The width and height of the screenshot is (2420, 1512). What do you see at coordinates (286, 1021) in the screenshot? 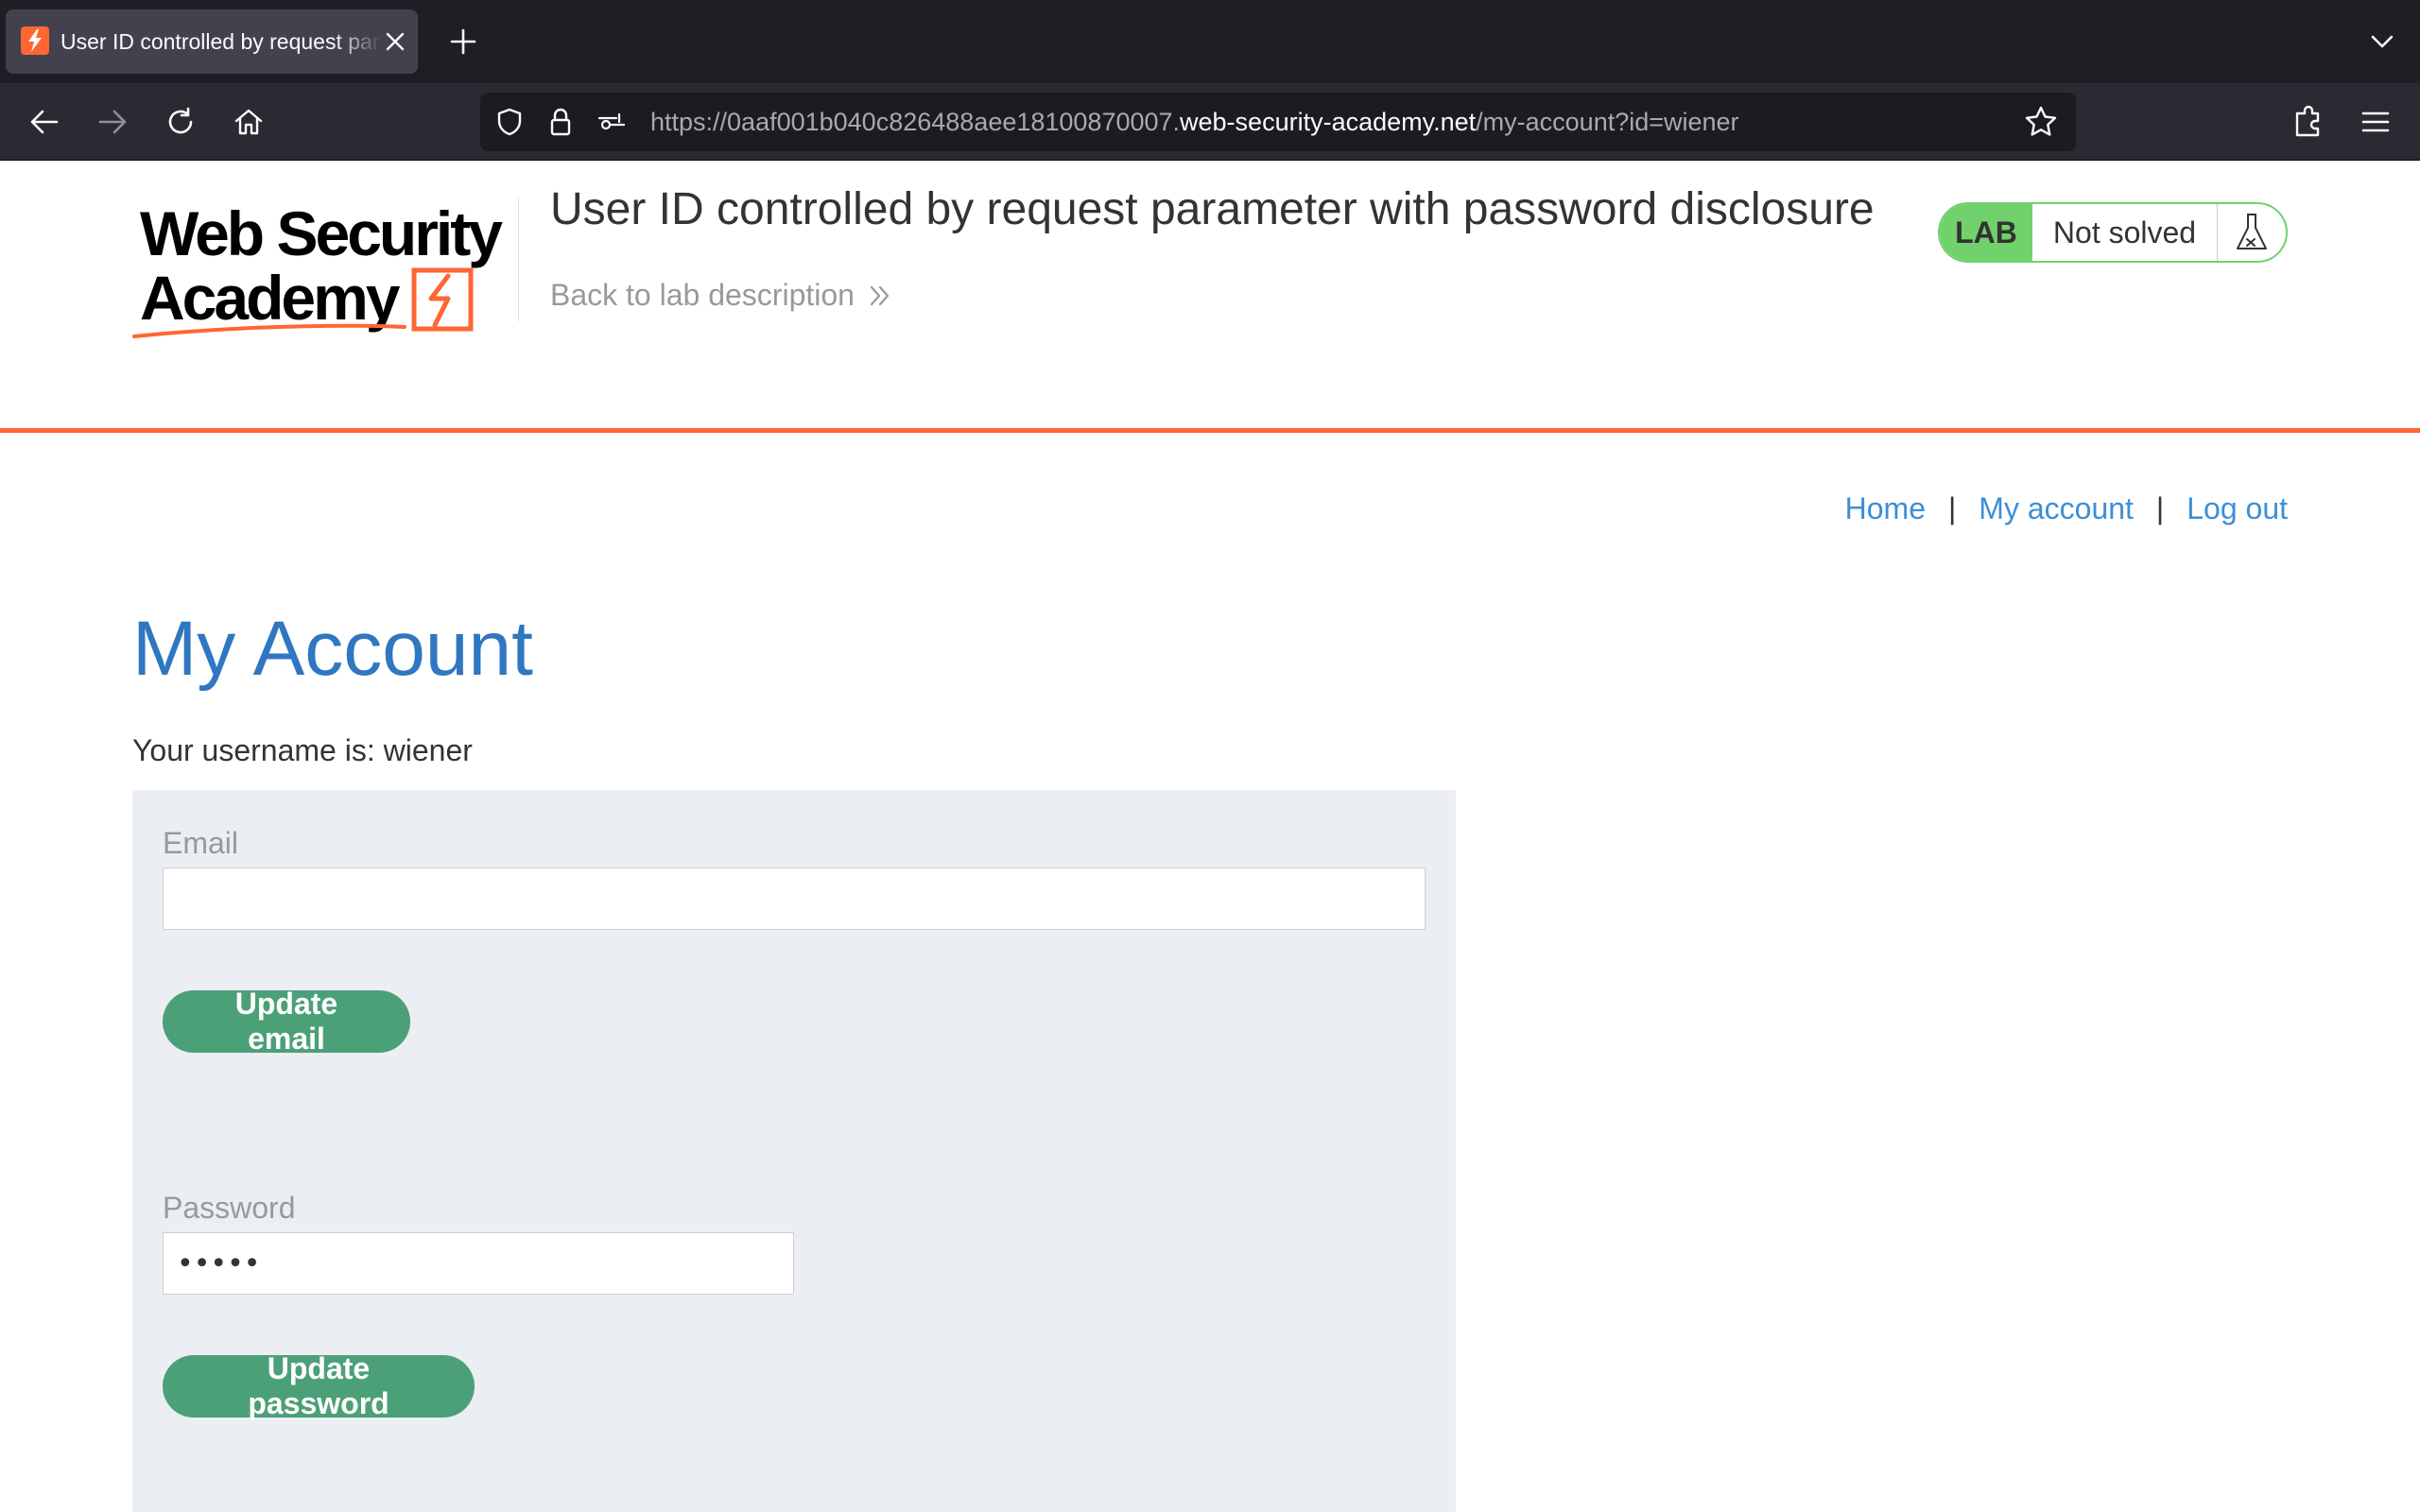
I see `update-email-button: Update email` at bounding box center [286, 1021].